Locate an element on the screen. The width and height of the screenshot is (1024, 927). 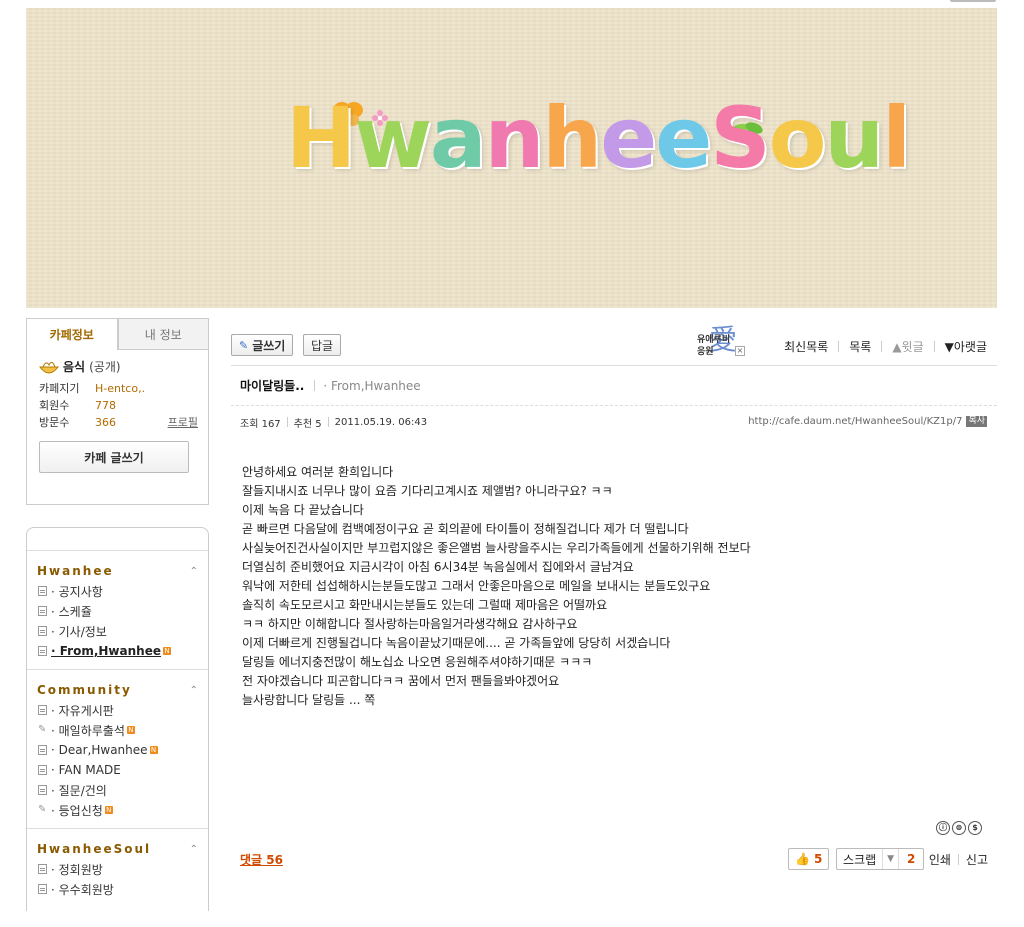
post-nav: 최신목록 목록 ▲윗글 ▼아랫글 is located at coordinates (885, 346).